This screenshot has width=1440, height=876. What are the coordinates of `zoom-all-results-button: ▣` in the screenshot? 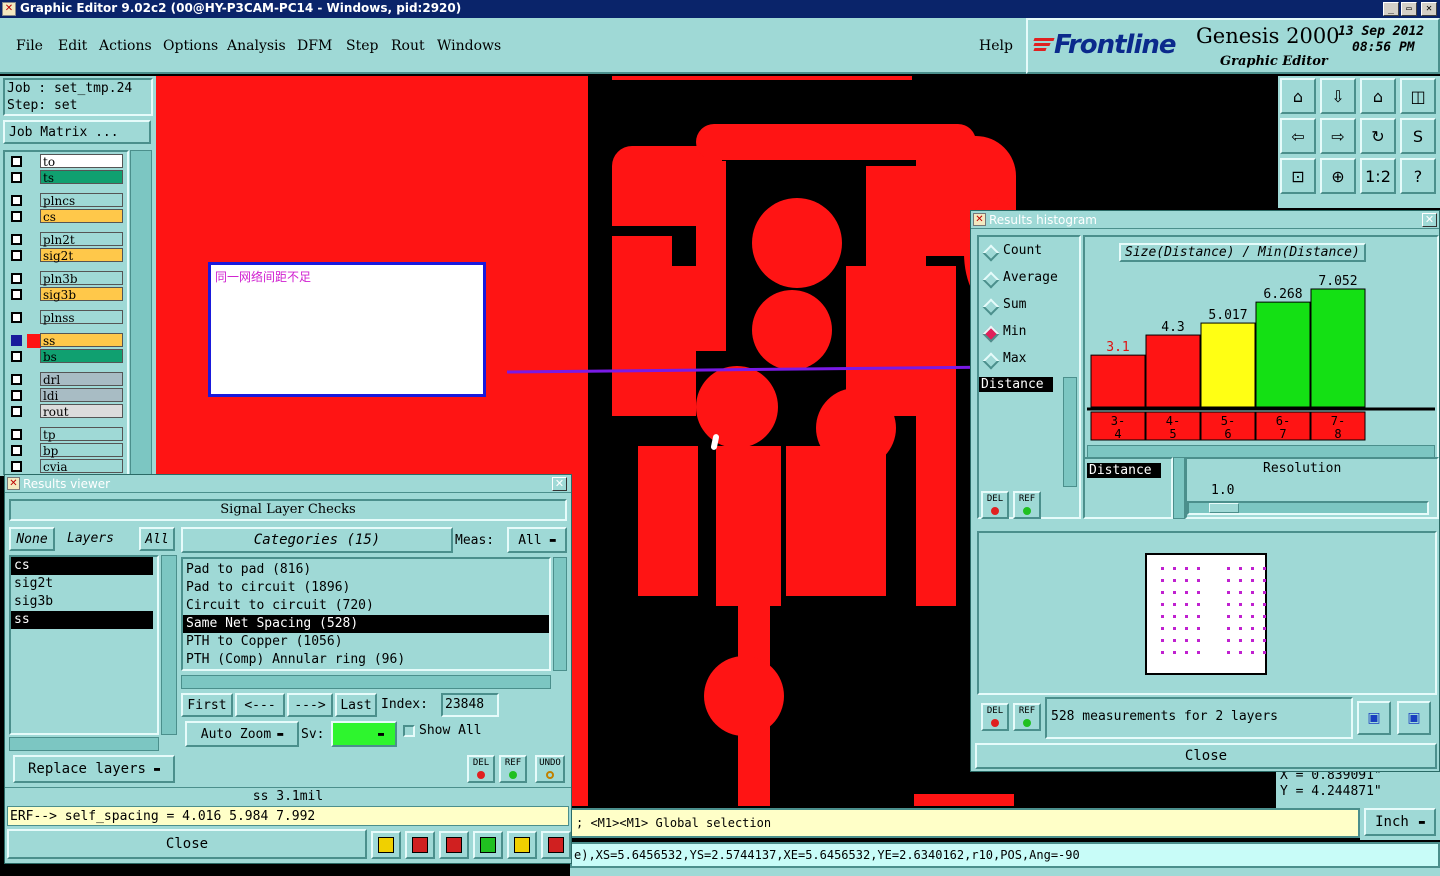 It's located at (1414, 718).